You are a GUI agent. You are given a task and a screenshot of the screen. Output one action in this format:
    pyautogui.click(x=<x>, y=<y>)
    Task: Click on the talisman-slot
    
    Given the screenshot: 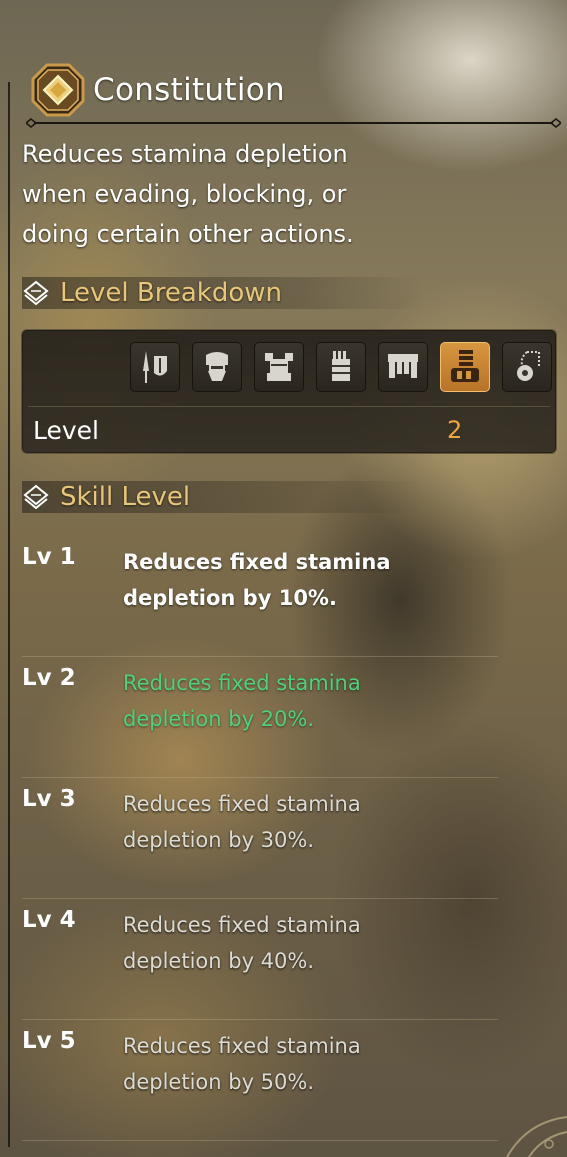 What is the action you would take?
    pyautogui.click(x=527, y=367)
    